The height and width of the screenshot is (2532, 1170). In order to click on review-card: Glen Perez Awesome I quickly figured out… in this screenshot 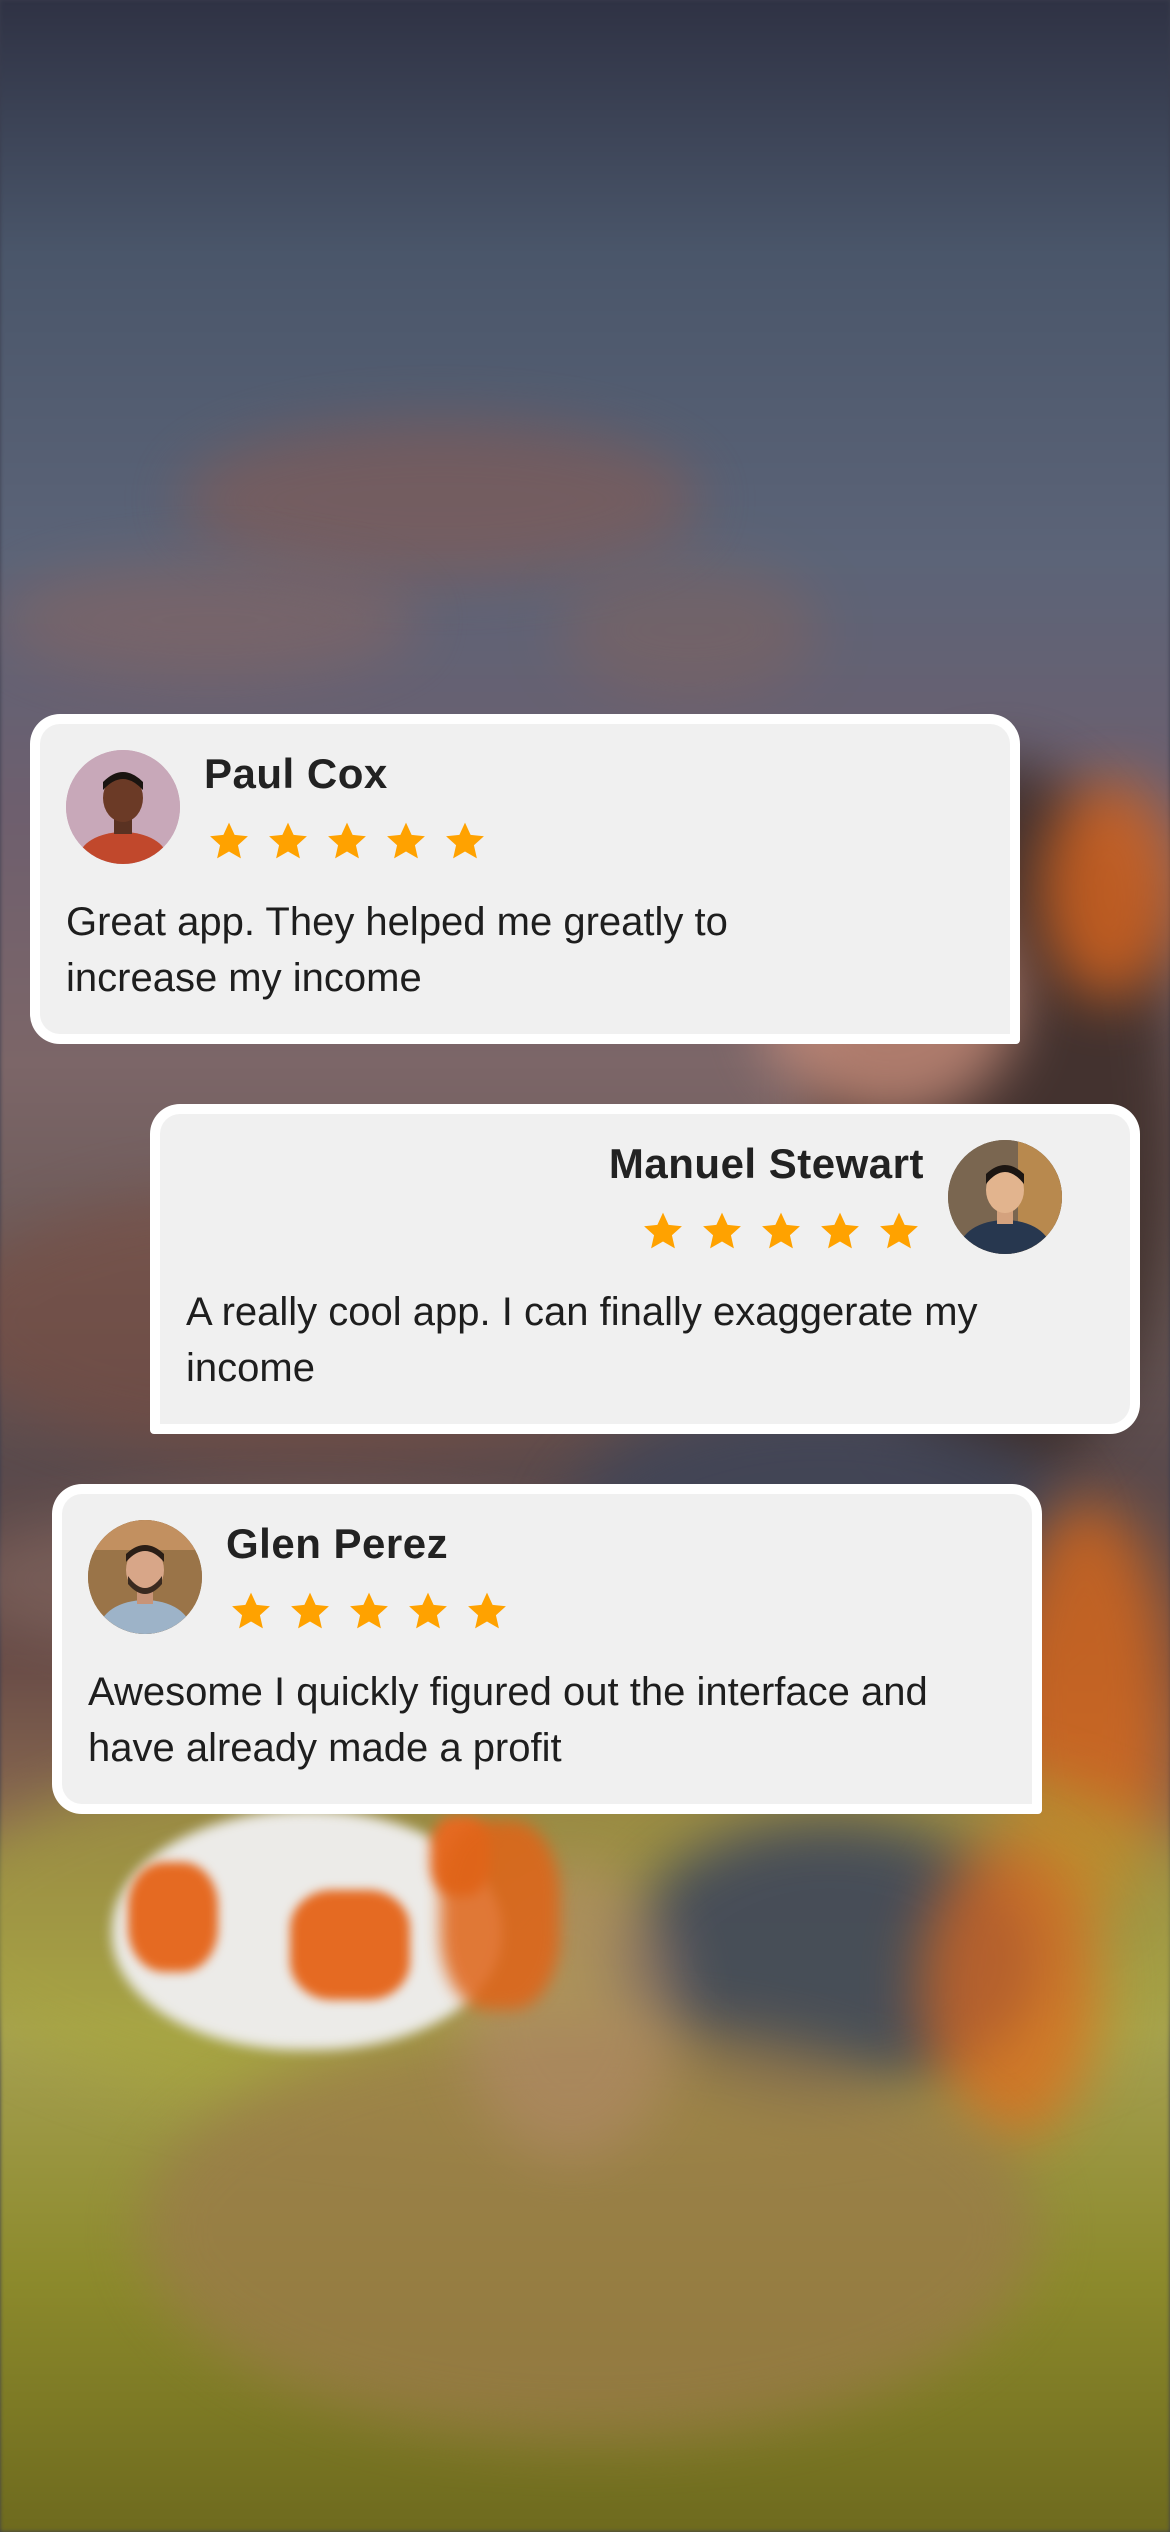, I will do `click(547, 1649)`.